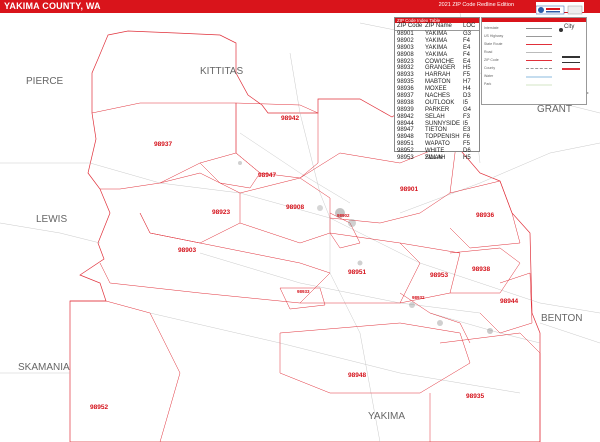 The width and height of the screenshot is (600, 442). I want to click on table-cell: E3, so click(467, 130).